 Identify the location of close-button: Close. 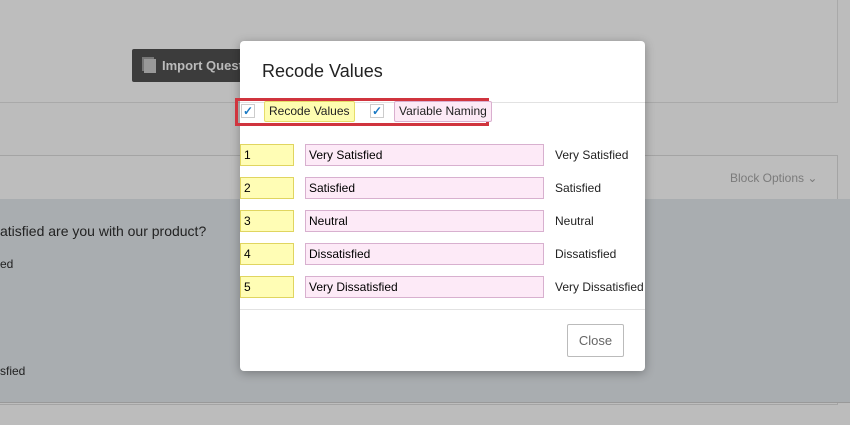
(595, 340).